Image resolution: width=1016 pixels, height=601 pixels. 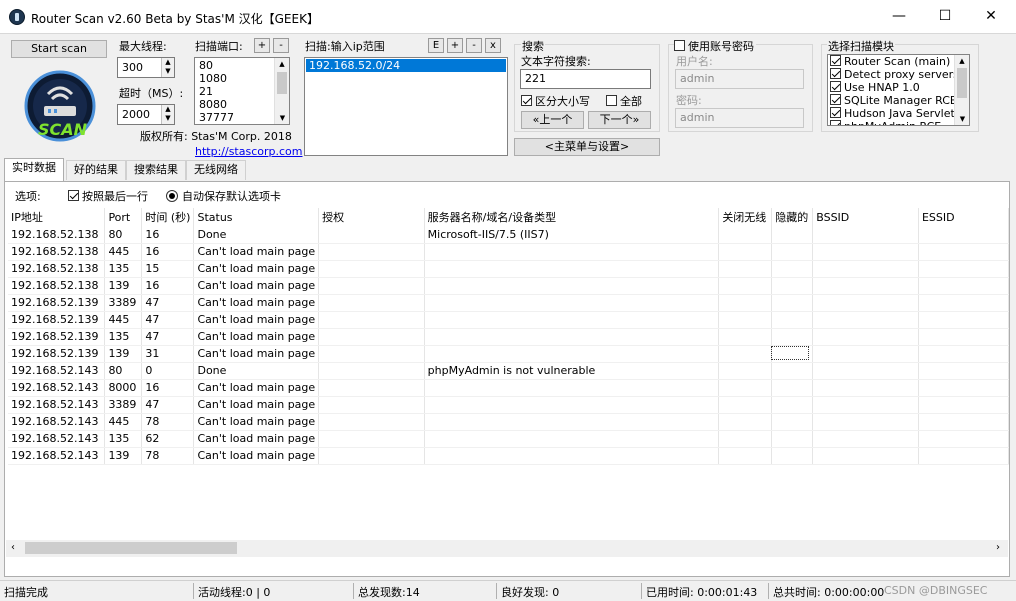 I want to click on column-header: Status, so click(x=256, y=217).